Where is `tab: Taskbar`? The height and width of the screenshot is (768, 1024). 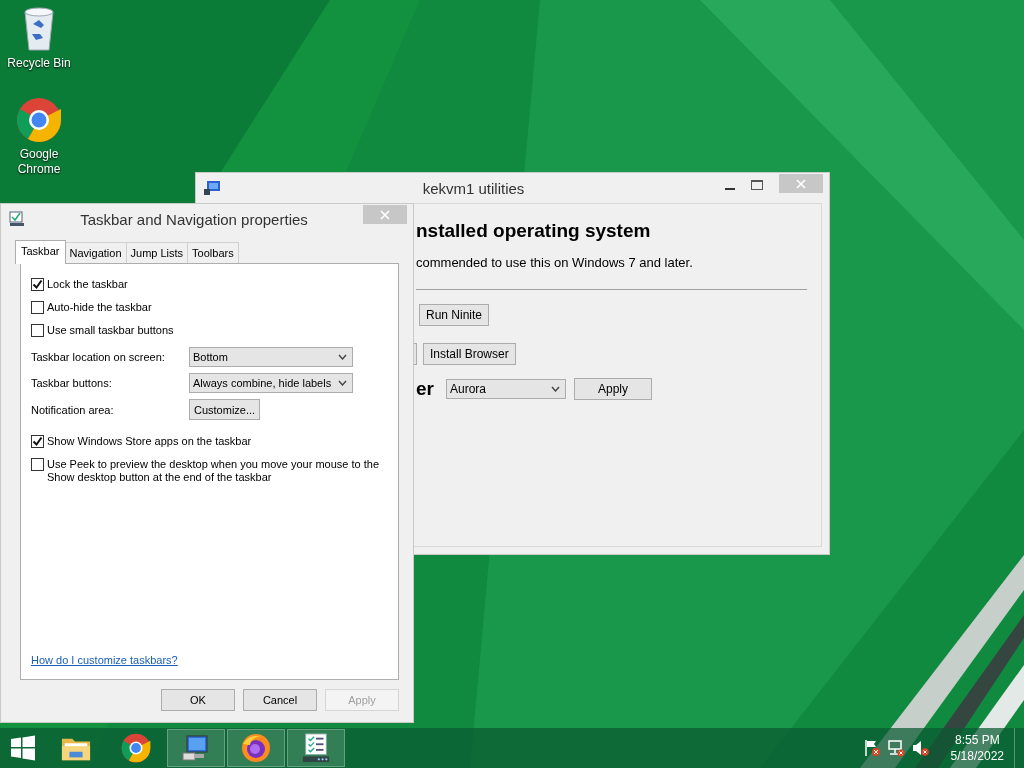 tab: Taskbar is located at coordinates (40, 252).